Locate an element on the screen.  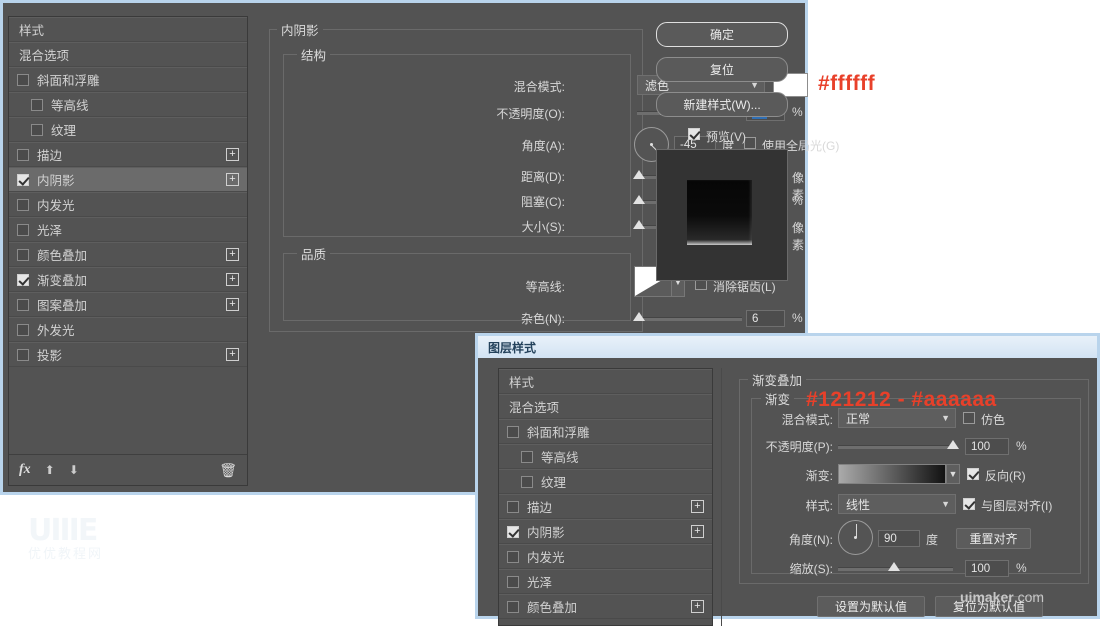
scale-slider-knob is located at coordinates (894, 566).